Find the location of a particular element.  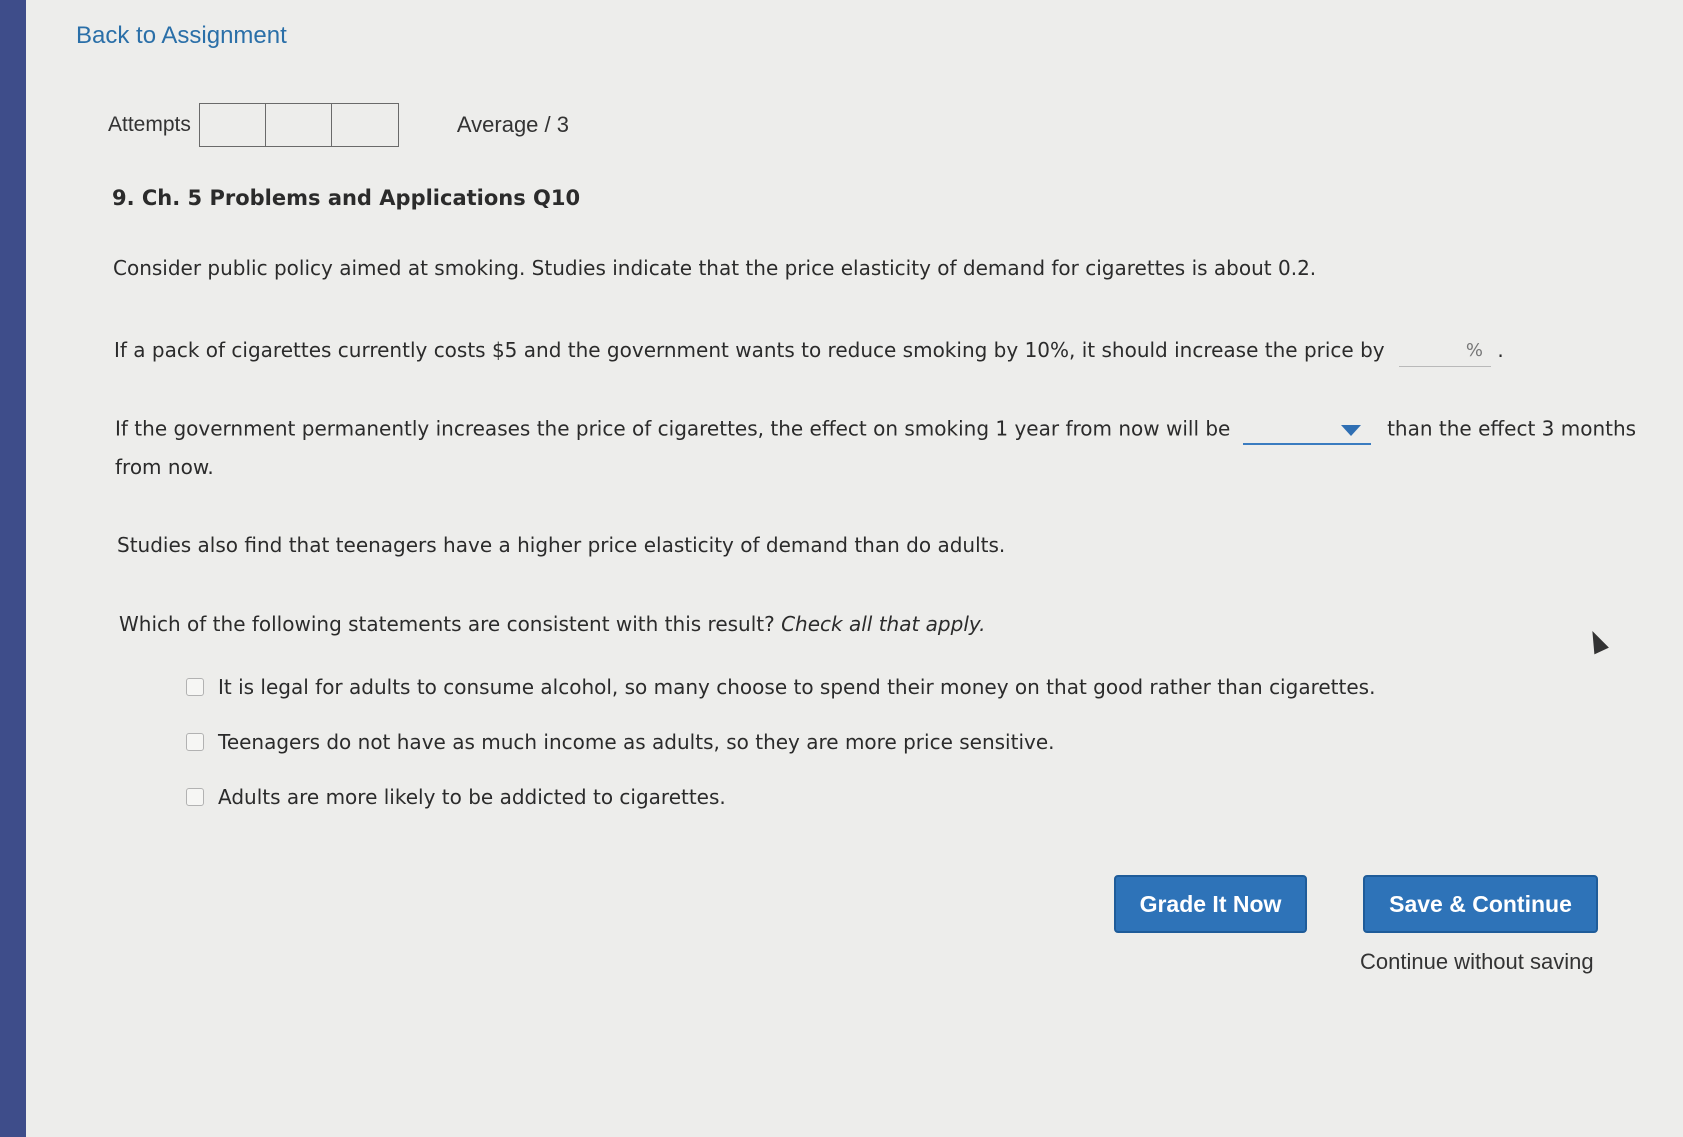

period: . is located at coordinates (1500, 350).